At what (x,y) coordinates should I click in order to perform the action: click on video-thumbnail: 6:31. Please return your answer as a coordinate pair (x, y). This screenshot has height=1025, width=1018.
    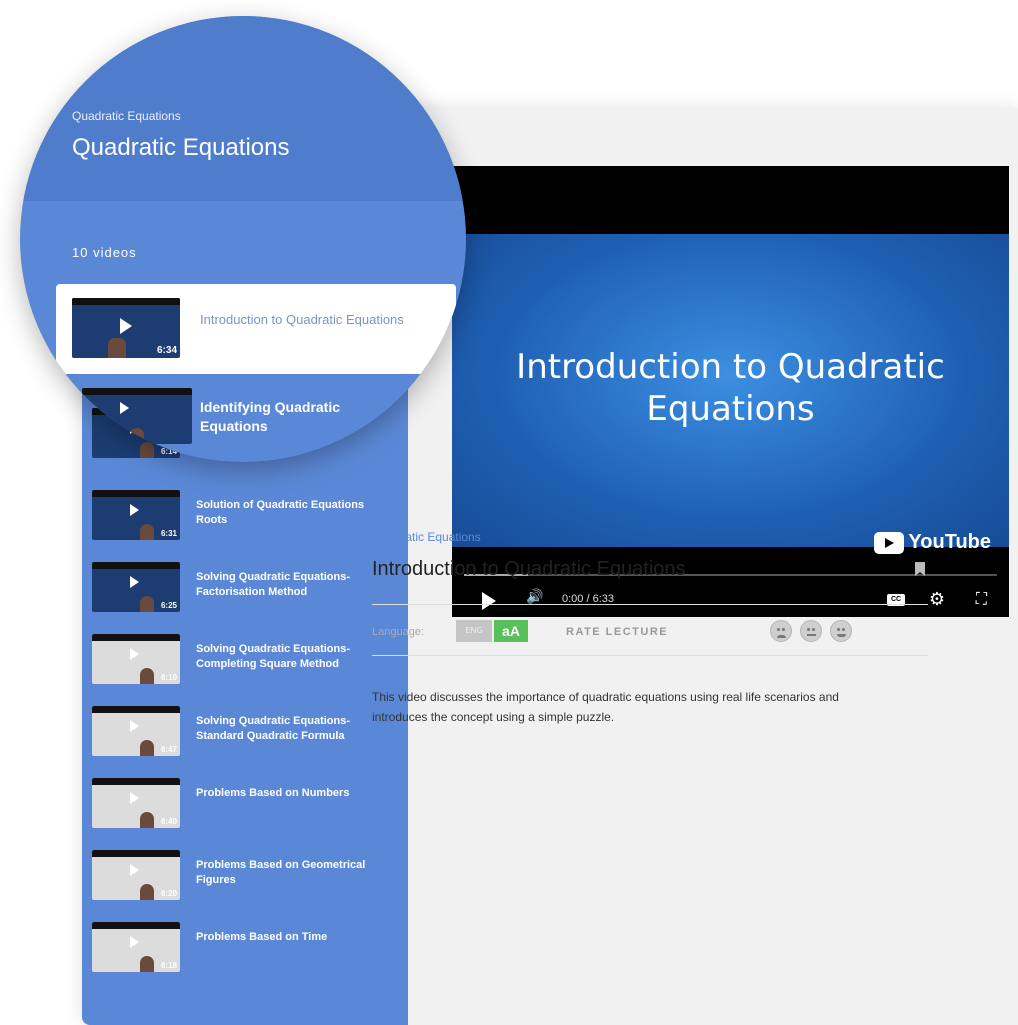
    Looking at the image, I should click on (136, 515).